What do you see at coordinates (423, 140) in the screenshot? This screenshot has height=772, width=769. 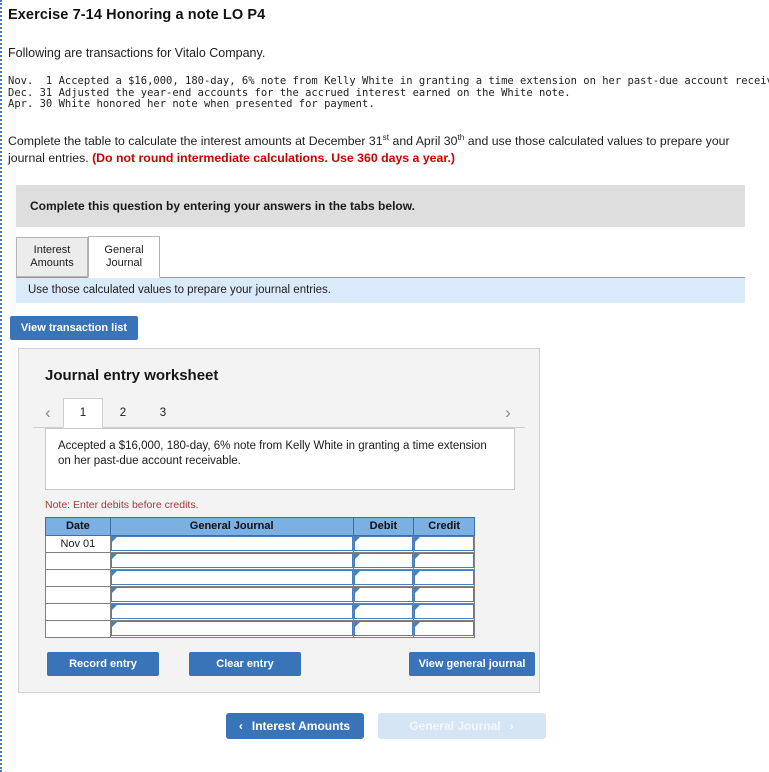 I see `instruction-mid: and April 30` at bounding box center [423, 140].